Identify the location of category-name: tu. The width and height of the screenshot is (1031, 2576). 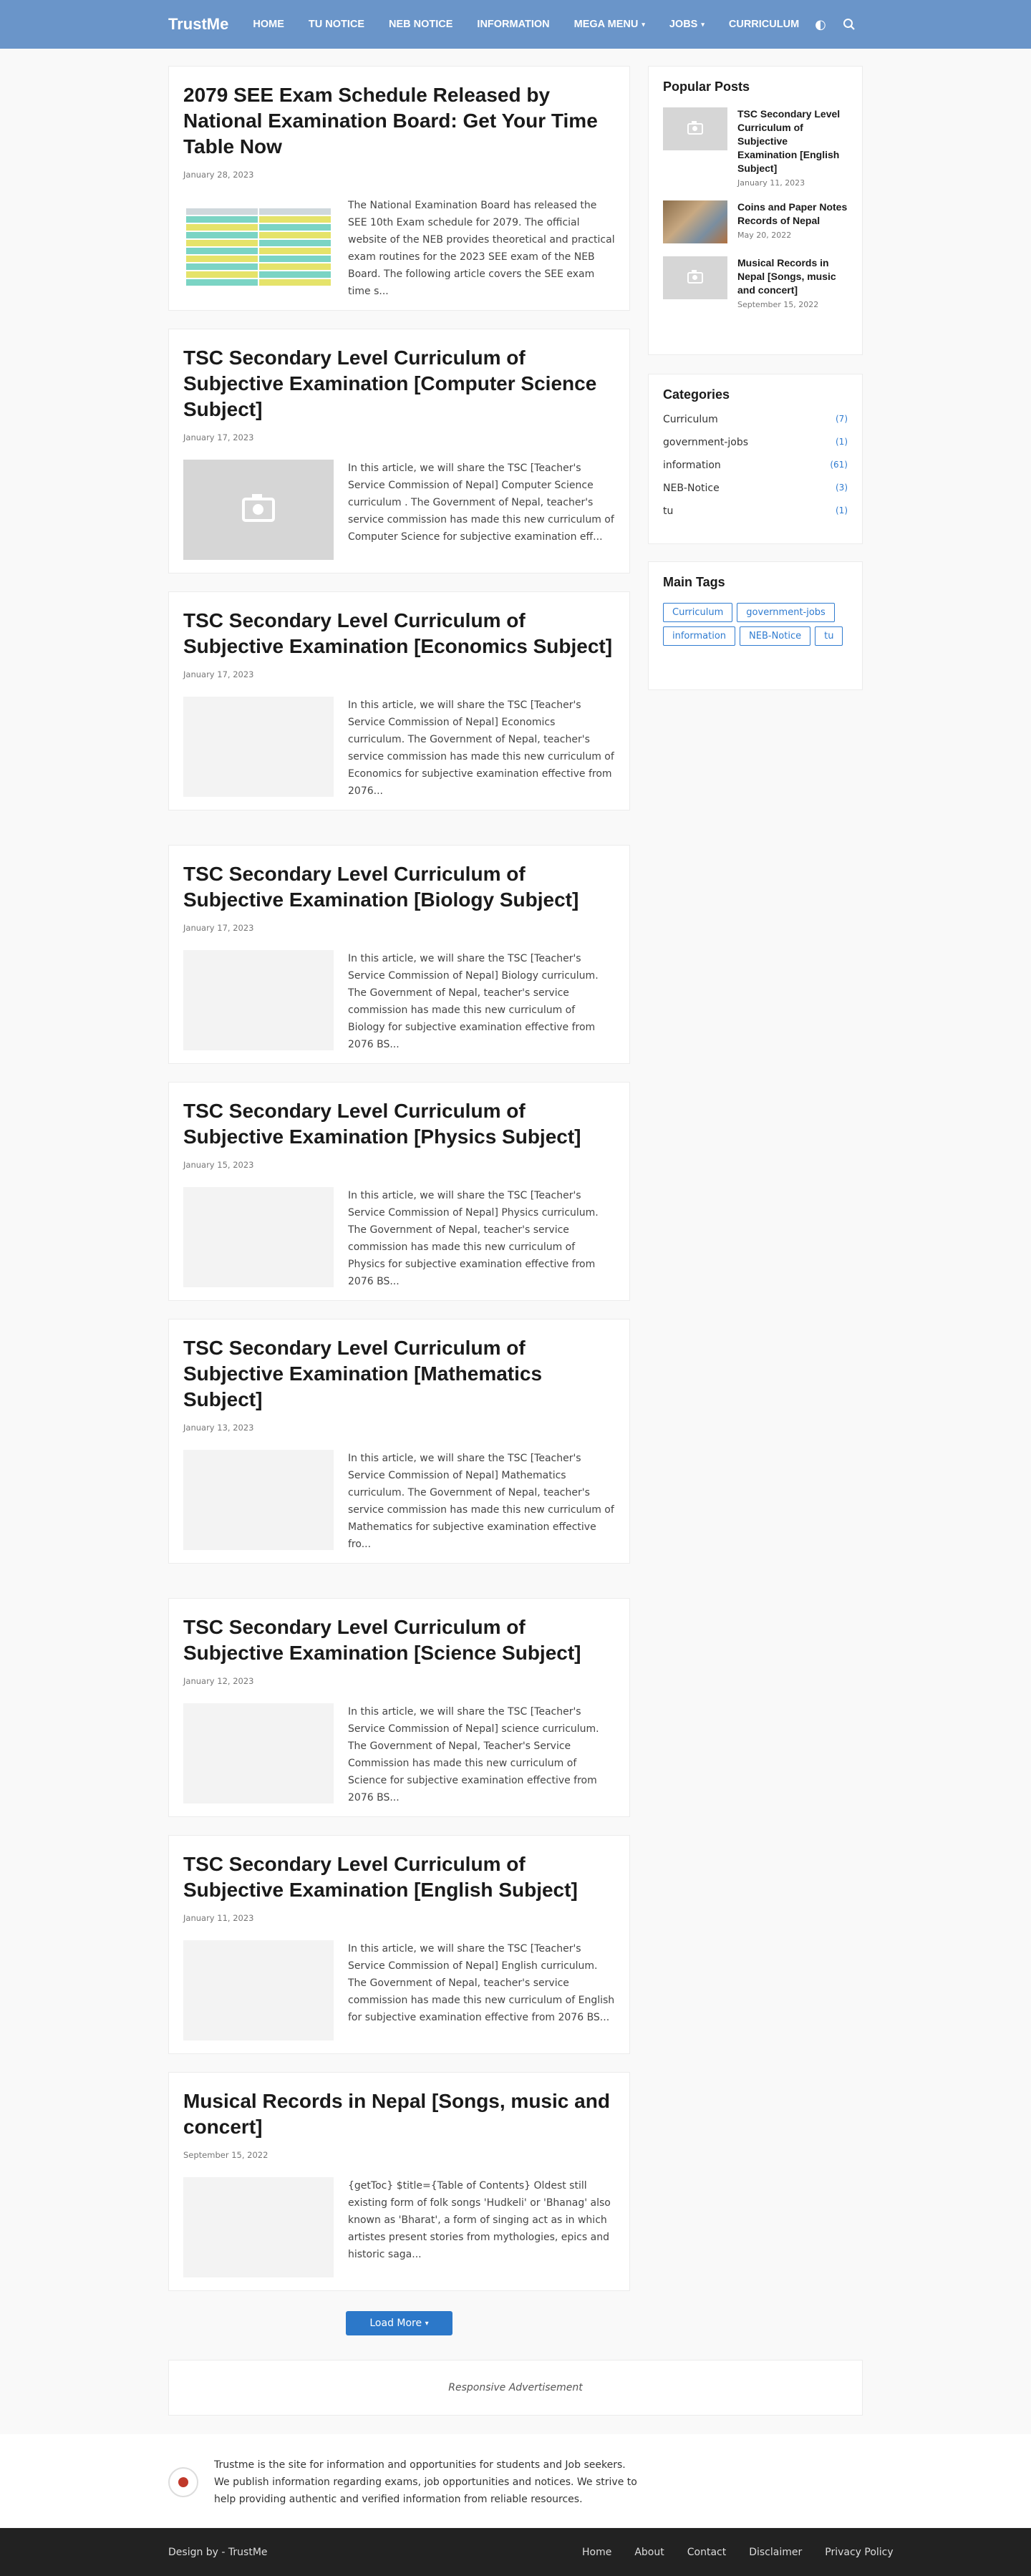
(668, 511).